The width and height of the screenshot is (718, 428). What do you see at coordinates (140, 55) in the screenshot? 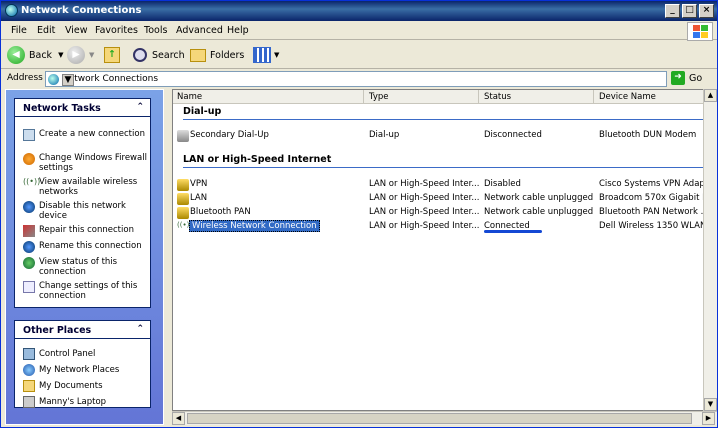
I see `search-icon` at bounding box center [140, 55].